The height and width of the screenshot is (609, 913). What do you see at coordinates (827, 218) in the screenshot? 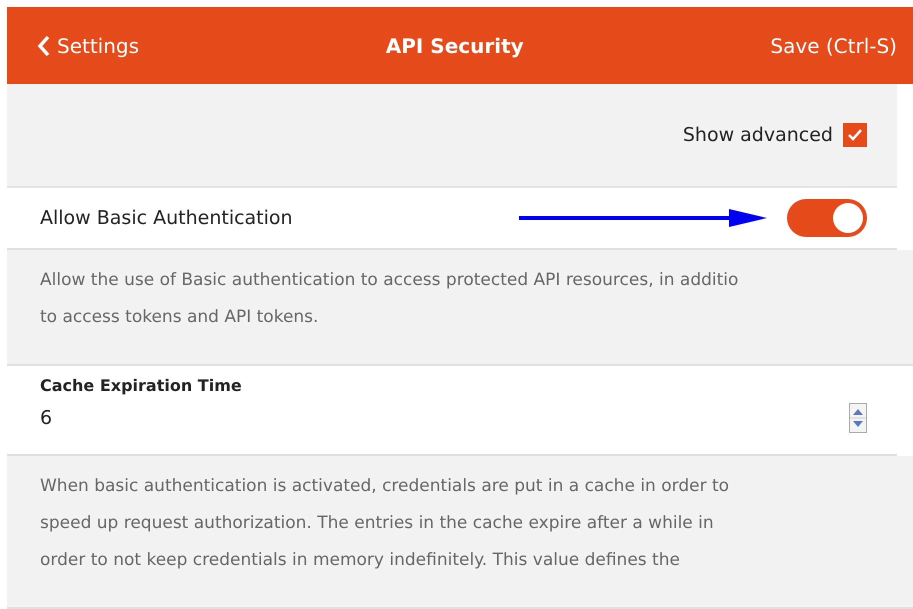
I see `toggle-switch` at bounding box center [827, 218].